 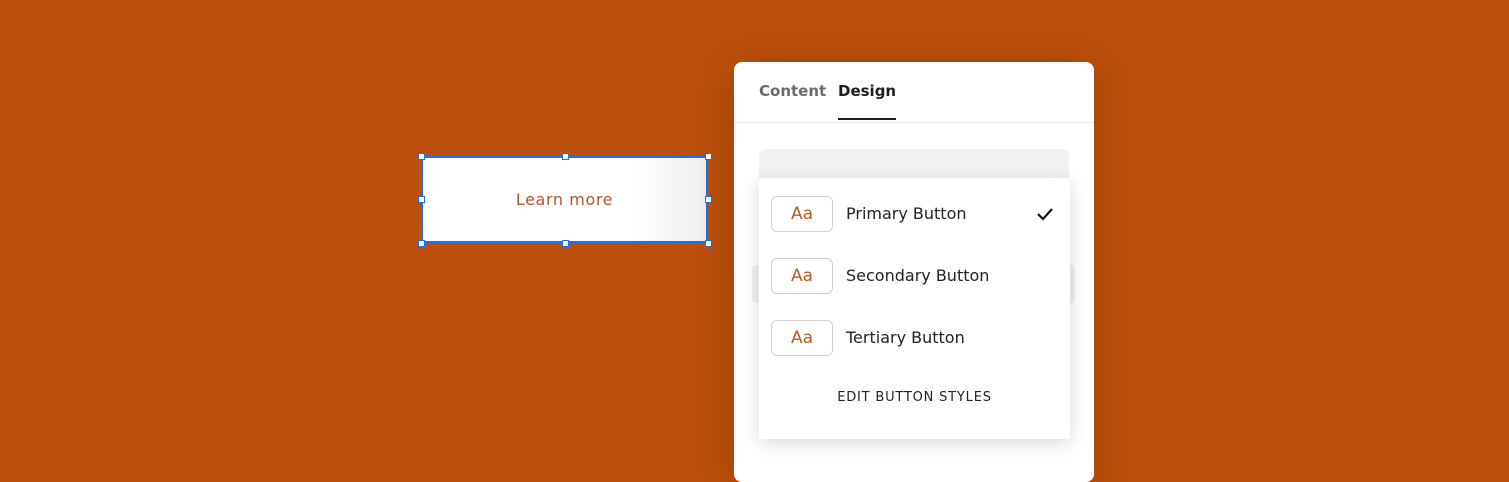 What do you see at coordinates (708, 243) in the screenshot?
I see `resize-handle-bottom-right` at bounding box center [708, 243].